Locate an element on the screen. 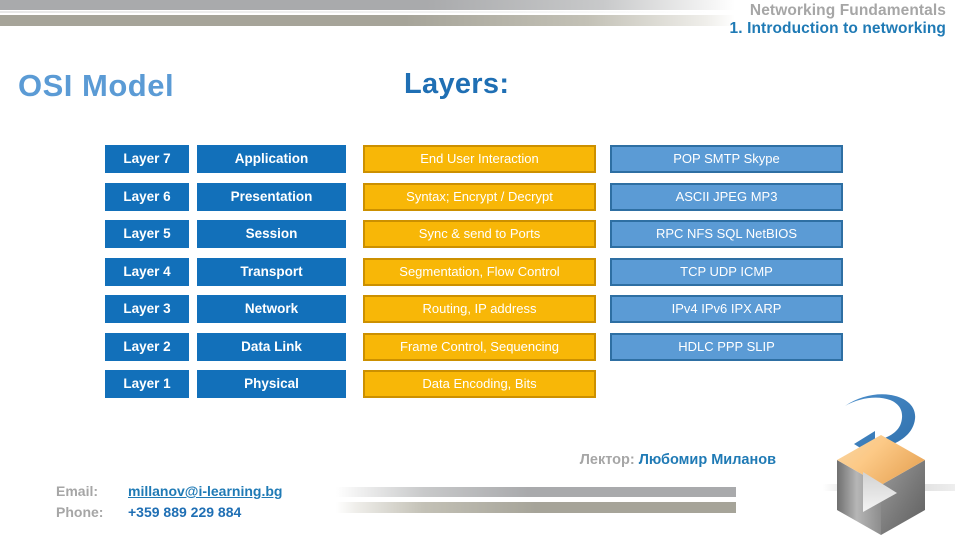  layer-number-cell: Layer 7 is located at coordinates (147, 159).